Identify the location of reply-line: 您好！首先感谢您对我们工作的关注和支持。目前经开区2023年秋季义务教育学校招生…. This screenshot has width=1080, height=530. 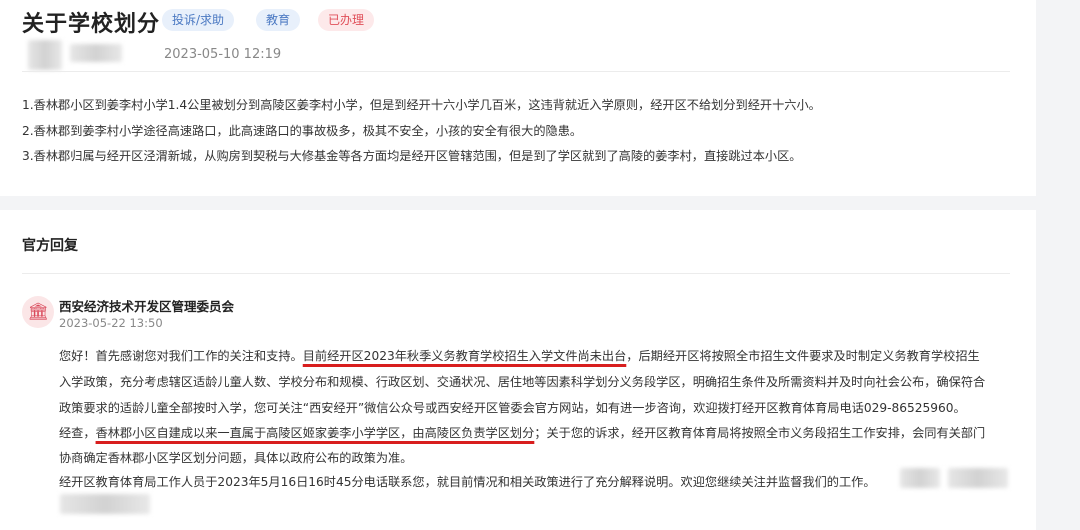
(519, 355).